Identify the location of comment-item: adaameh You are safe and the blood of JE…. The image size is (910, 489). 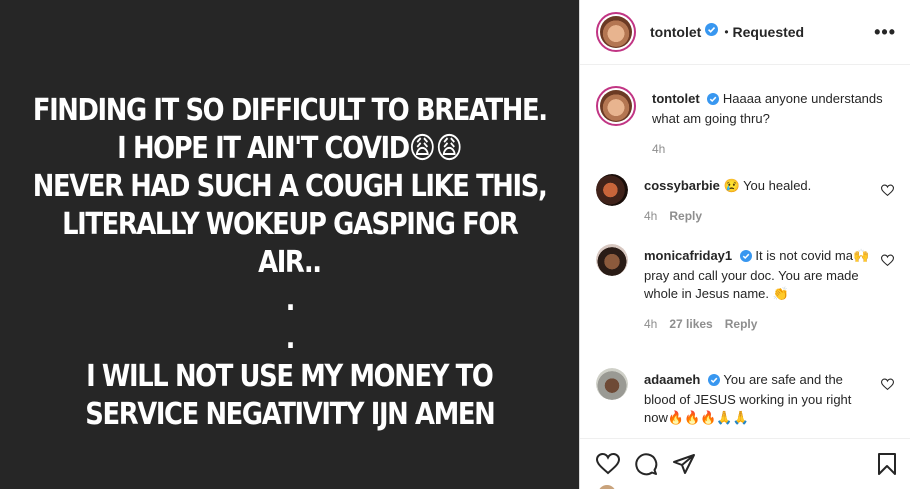
(745, 397).